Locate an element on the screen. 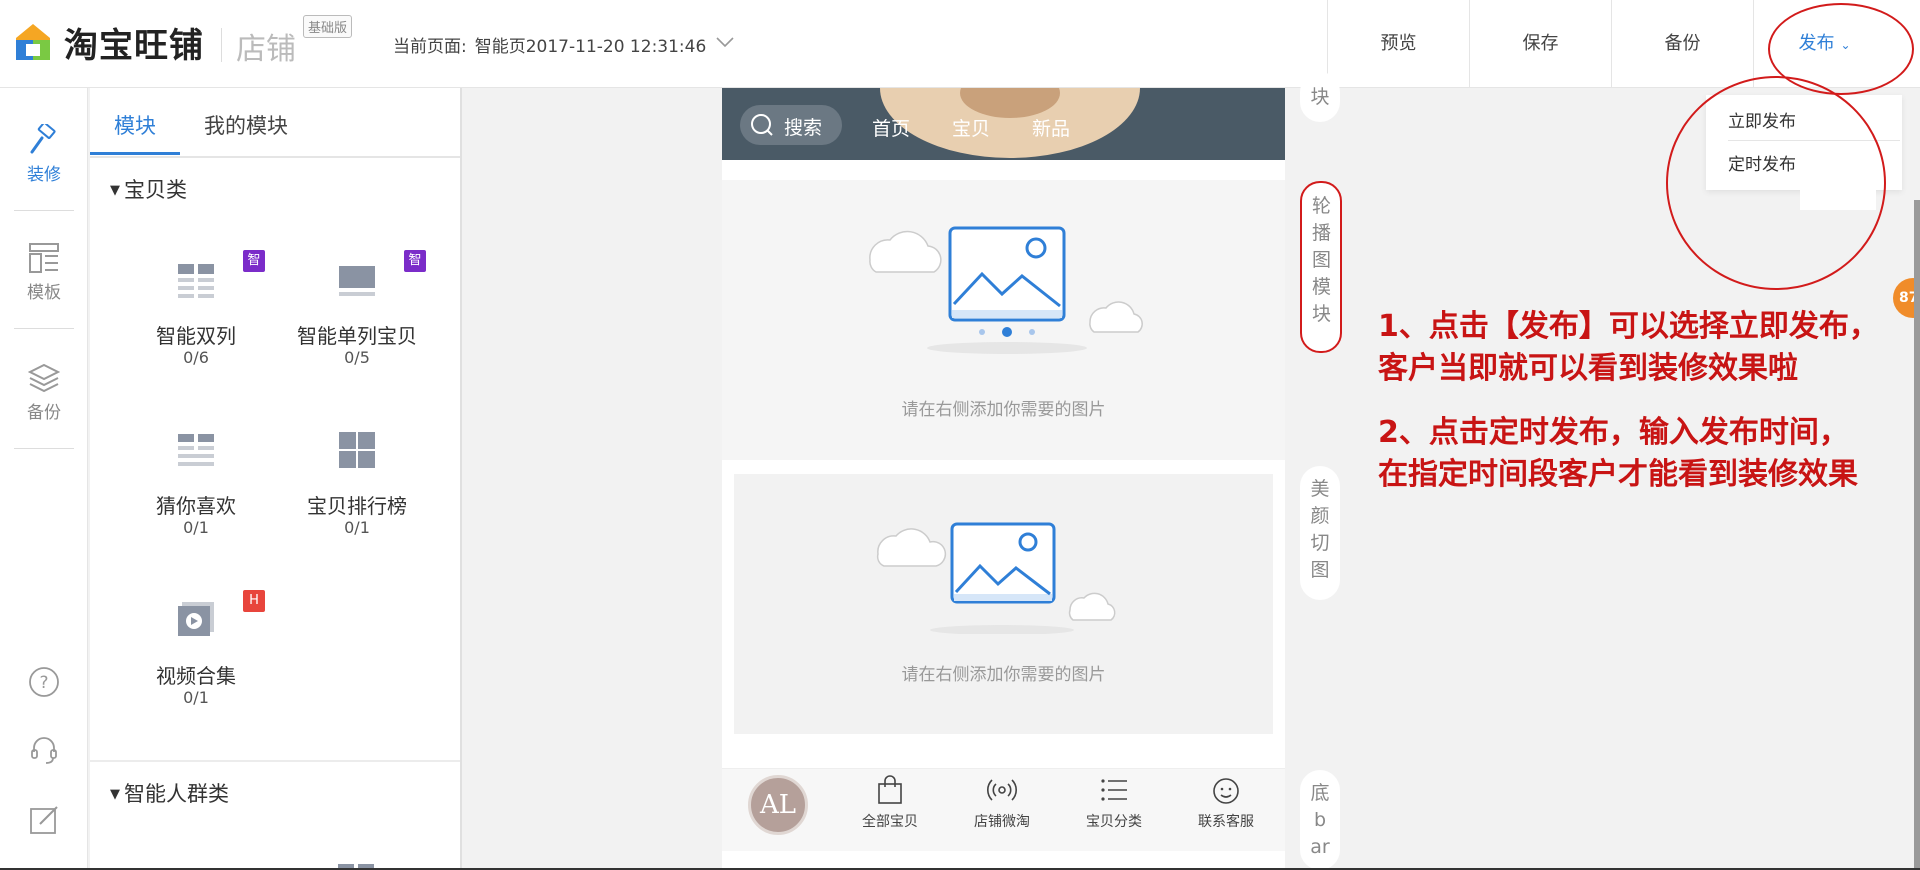 This screenshot has height=870, width=1920. module-name: 智能单列宝贝 is located at coordinates (357, 336).